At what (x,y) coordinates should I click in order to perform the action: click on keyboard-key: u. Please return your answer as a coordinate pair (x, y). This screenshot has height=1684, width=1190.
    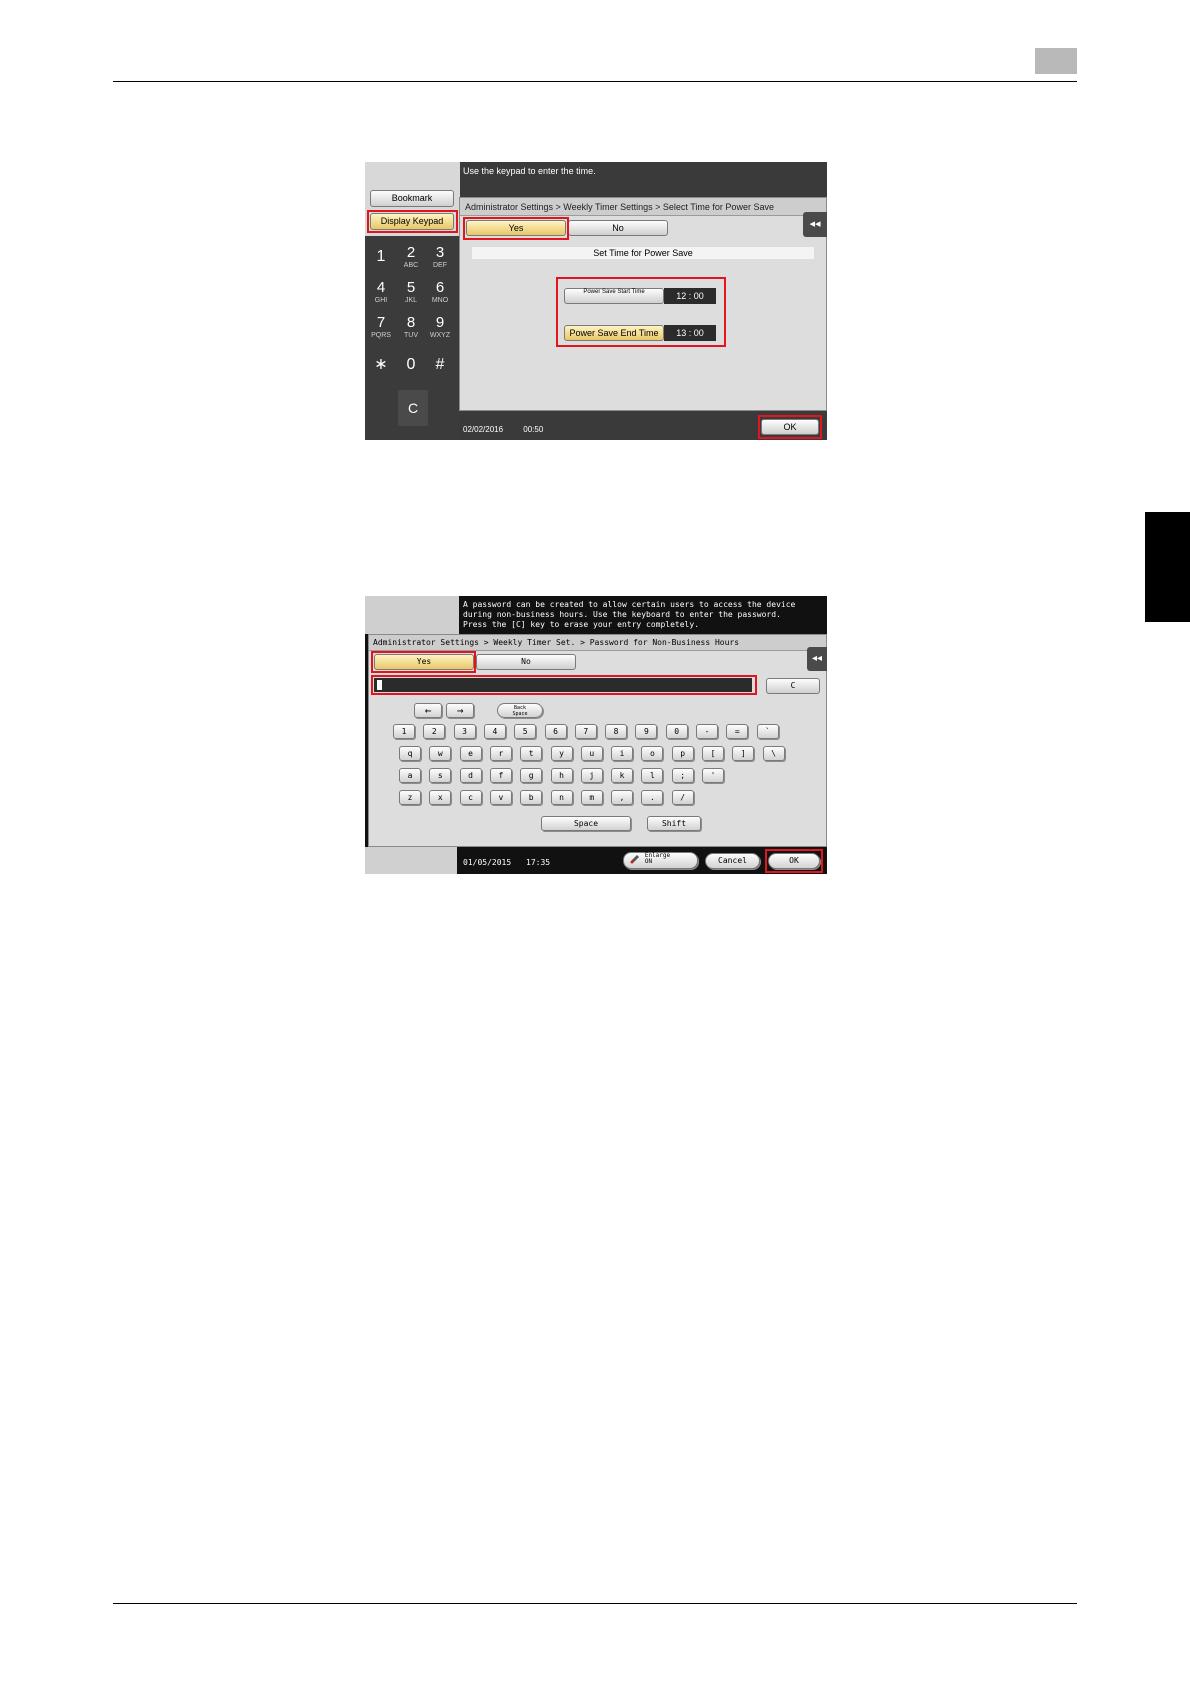
    Looking at the image, I should click on (591, 753).